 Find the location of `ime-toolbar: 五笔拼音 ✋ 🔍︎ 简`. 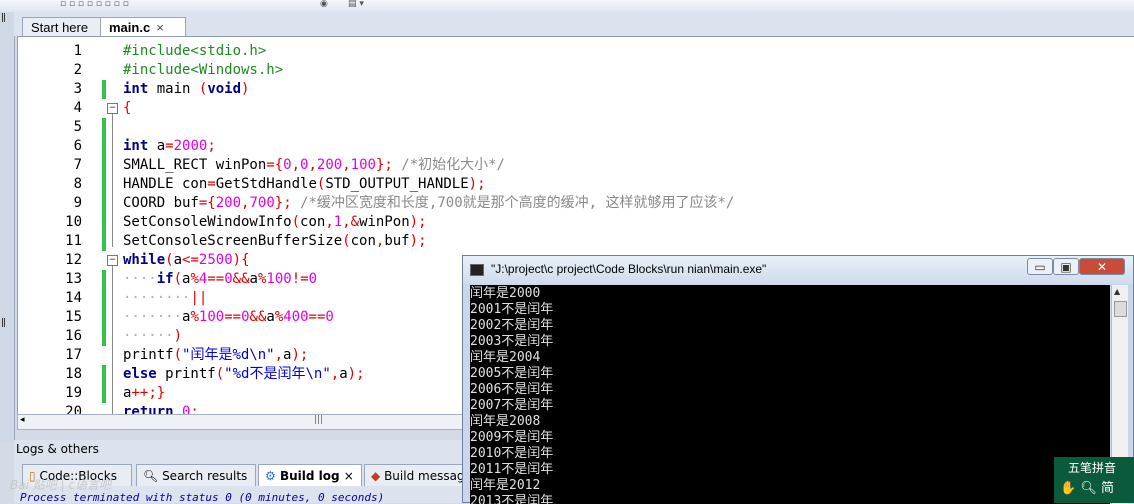

ime-toolbar: 五笔拼音 ✋ 🔍︎ 简 is located at coordinates (1094, 480).